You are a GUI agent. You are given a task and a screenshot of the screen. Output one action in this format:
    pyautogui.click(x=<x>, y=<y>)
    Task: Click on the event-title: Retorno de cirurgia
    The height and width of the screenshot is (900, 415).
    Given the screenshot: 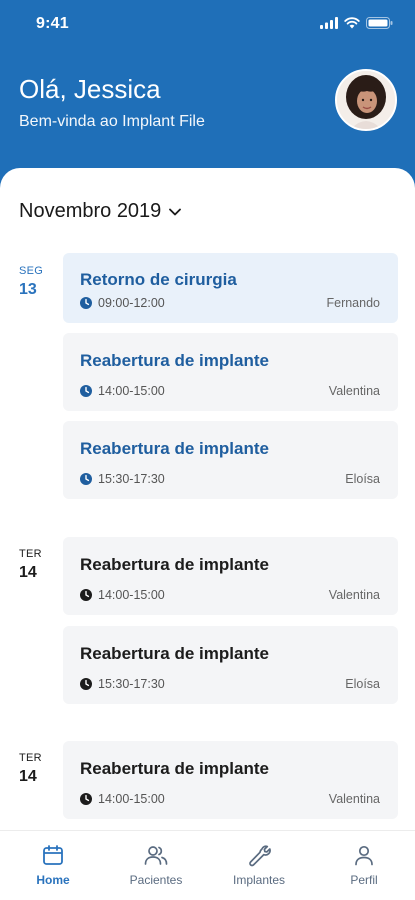 What is the action you would take?
    pyautogui.click(x=158, y=279)
    